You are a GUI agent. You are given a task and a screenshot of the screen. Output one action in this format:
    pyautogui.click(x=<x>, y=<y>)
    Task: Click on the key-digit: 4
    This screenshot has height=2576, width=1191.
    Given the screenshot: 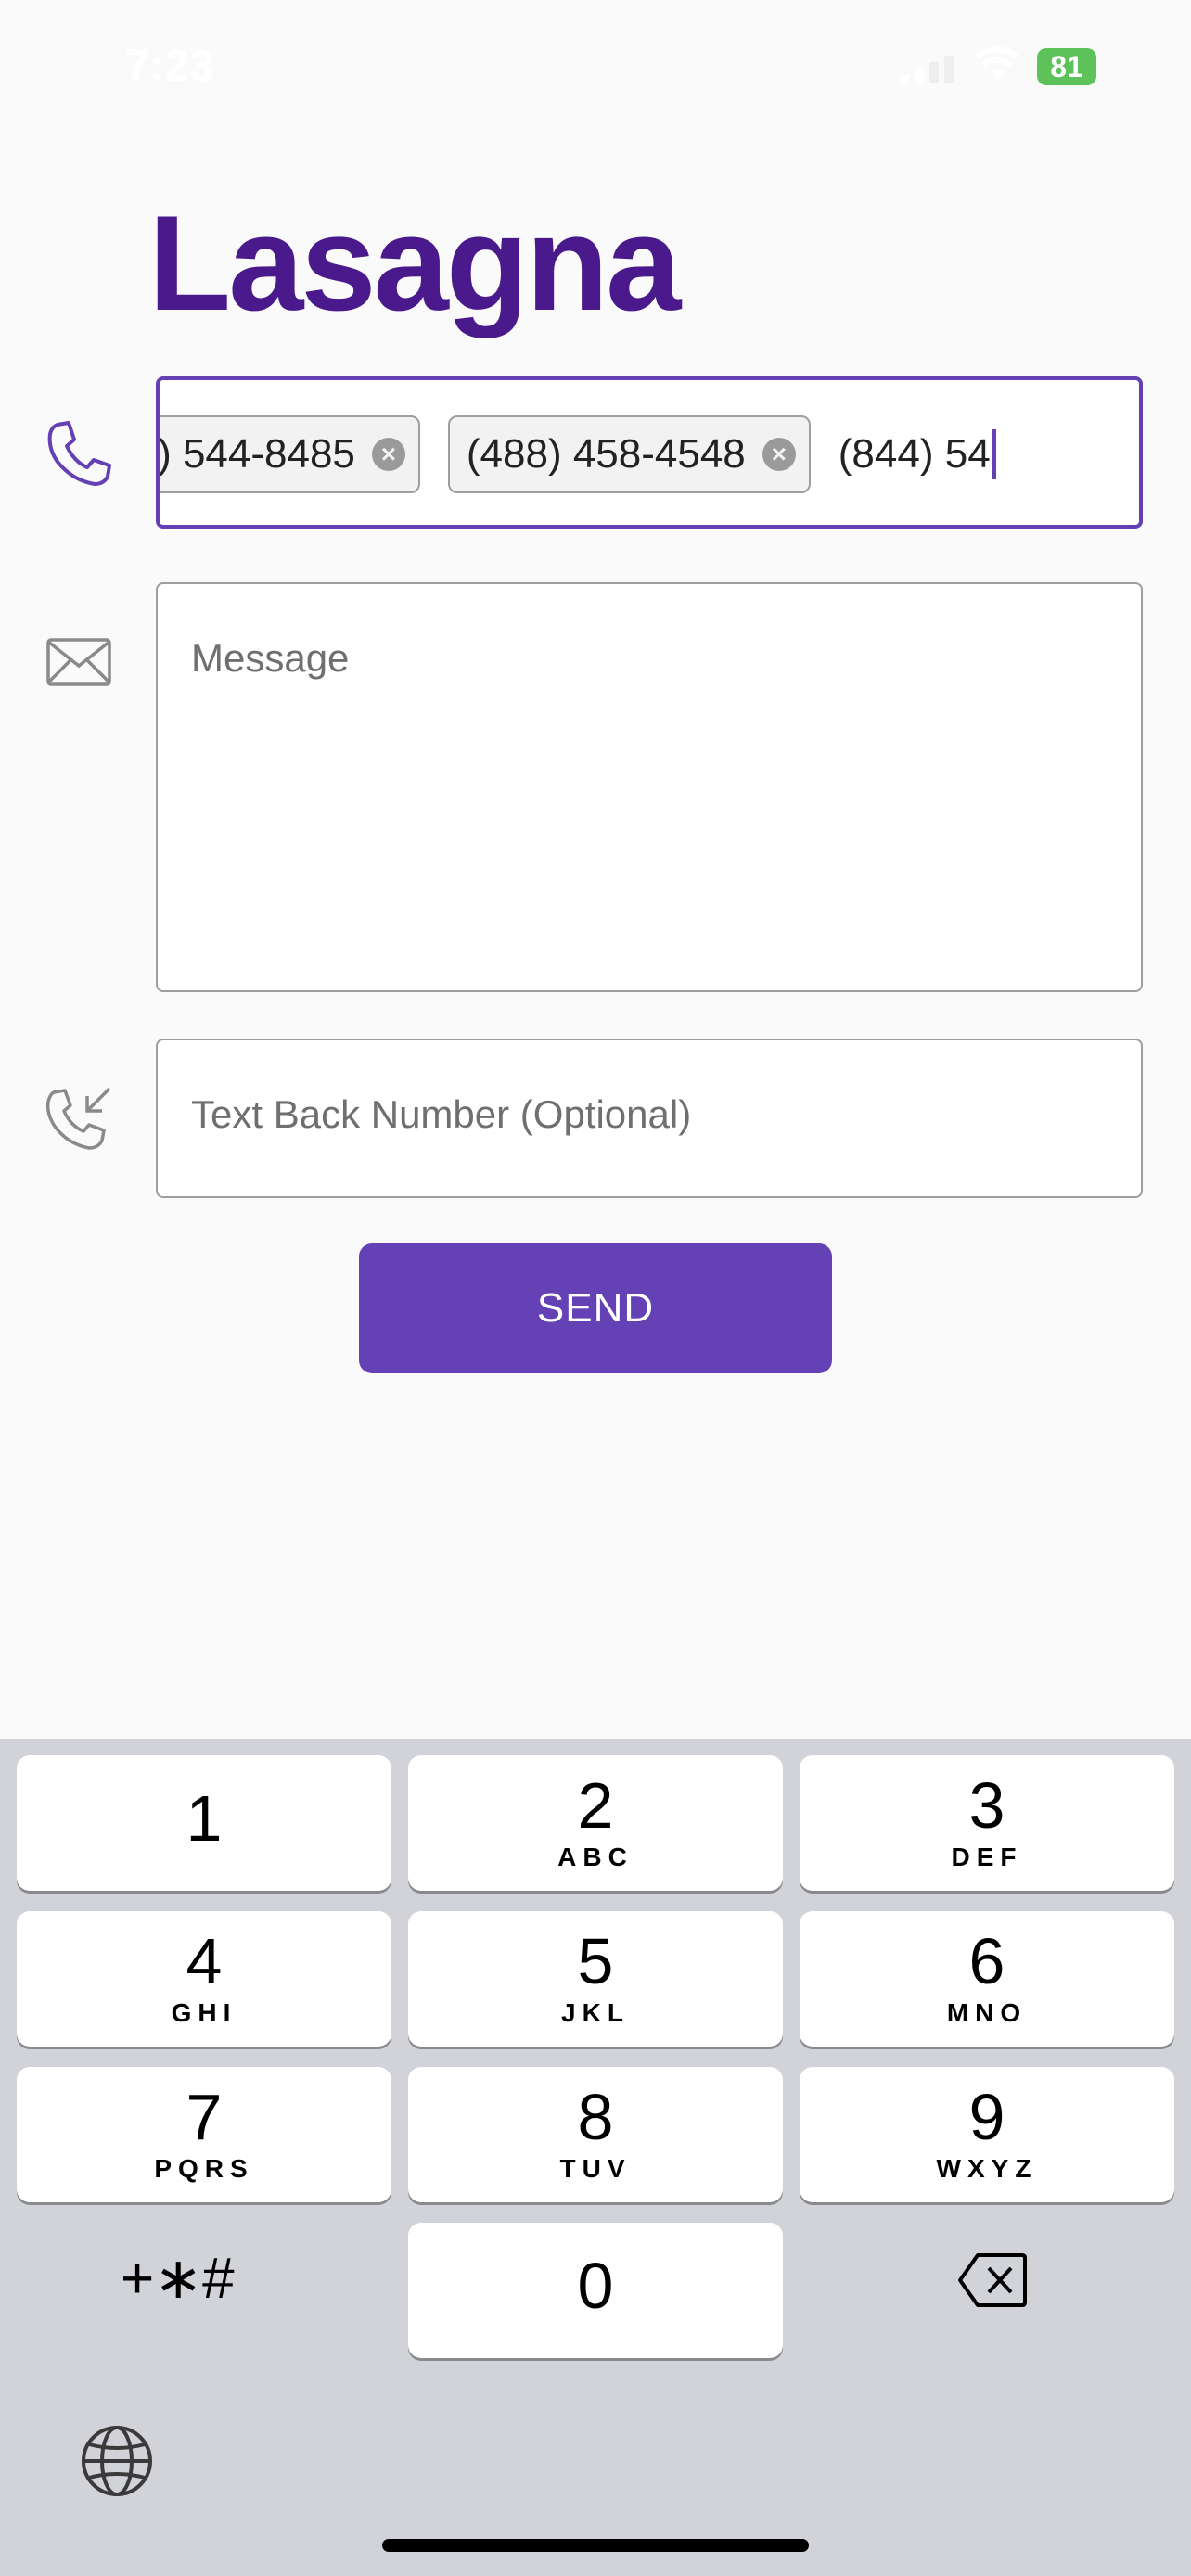 What is the action you would take?
    pyautogui.click(x=204, y=1961)
    